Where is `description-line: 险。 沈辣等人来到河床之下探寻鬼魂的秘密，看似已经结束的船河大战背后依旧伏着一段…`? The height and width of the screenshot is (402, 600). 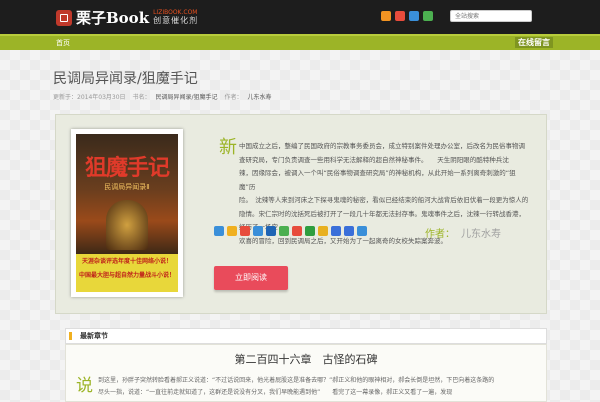
description-line: 险。 沈辣等人来到河床之下探寻鬼魂的秘密，看似已经结束的船河大战背后依旧伏着一段… is located at coordinates (384, 200).